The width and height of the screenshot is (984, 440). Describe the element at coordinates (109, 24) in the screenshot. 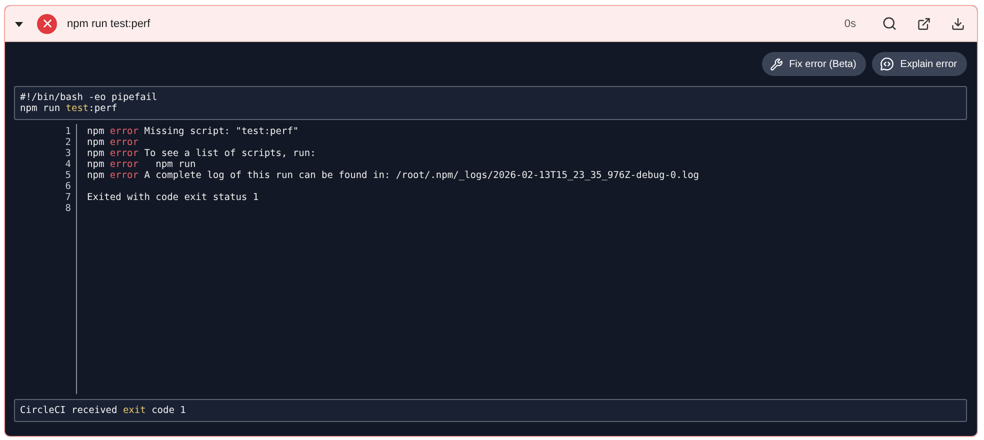

I see `step-title: npm run test:perf` at that location.